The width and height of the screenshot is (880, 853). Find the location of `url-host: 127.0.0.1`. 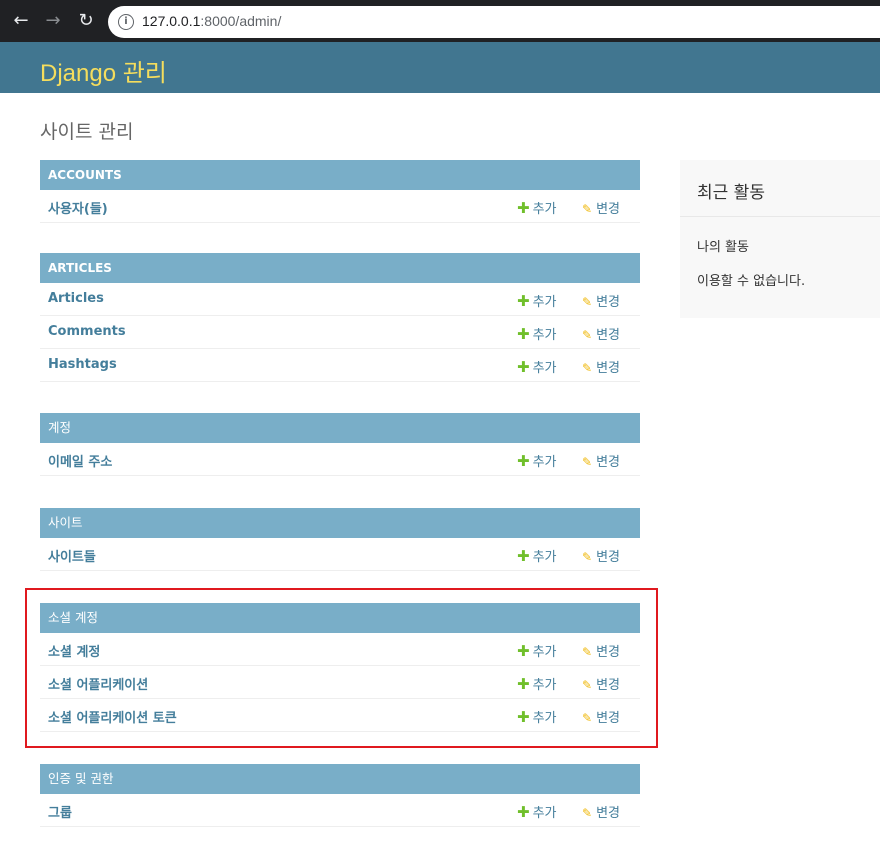

url-host: 127.0.0.1 is located at coordinates (171, 21).